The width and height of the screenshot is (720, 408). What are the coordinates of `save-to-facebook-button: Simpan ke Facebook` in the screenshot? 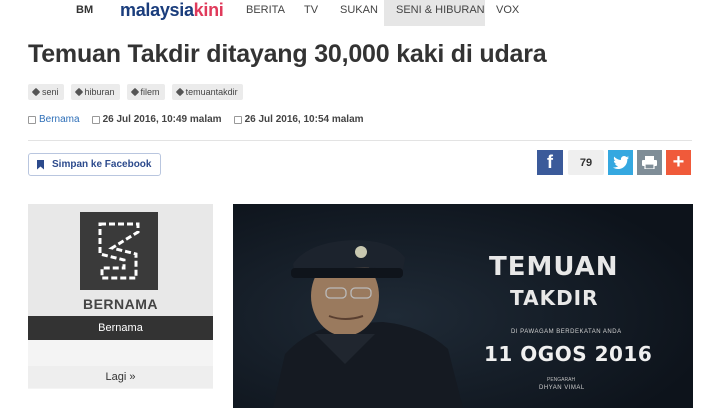 It's located at (94, 164).